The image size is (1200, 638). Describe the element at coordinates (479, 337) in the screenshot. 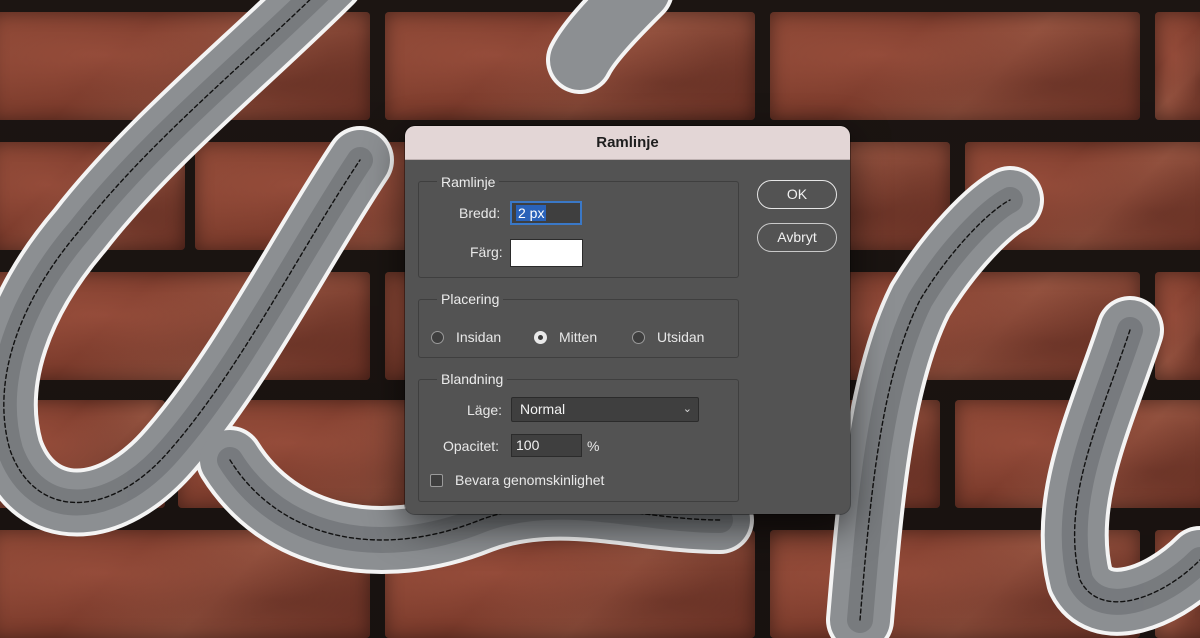

I see `radio-inside-label: Insidan` at that location.